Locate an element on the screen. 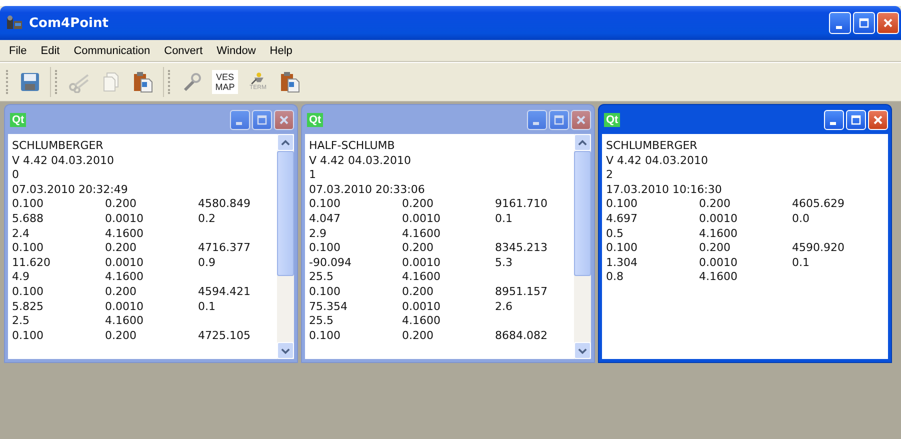 The width and height of the screenshot is (901, 439). value-text: 8684.082 is located at coordinates (521, 336).